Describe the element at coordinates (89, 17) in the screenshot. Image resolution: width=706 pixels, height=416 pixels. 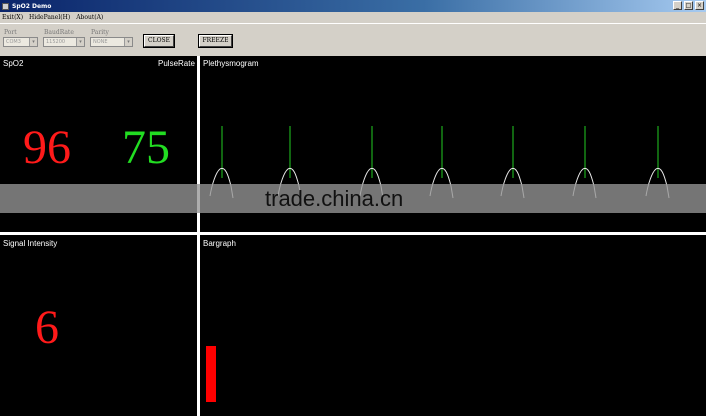
I see `menu-about: About(A)` at that location.